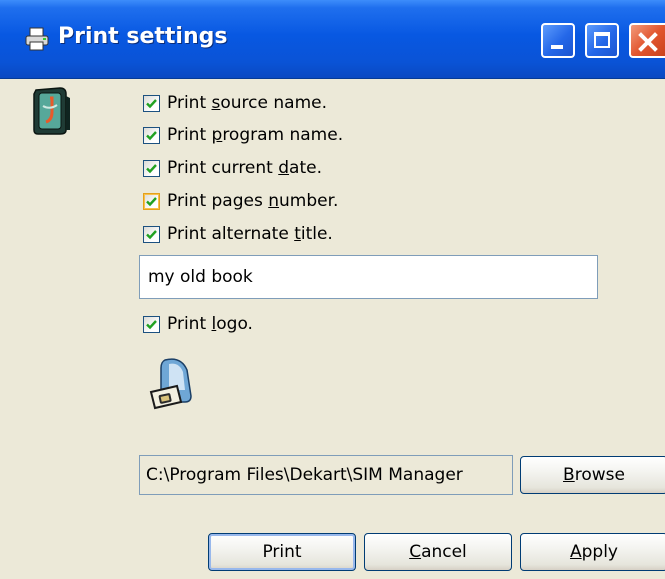  Describe the element at coordinates (558, 40) in the screenshot. I see `minimize-button` at that location.